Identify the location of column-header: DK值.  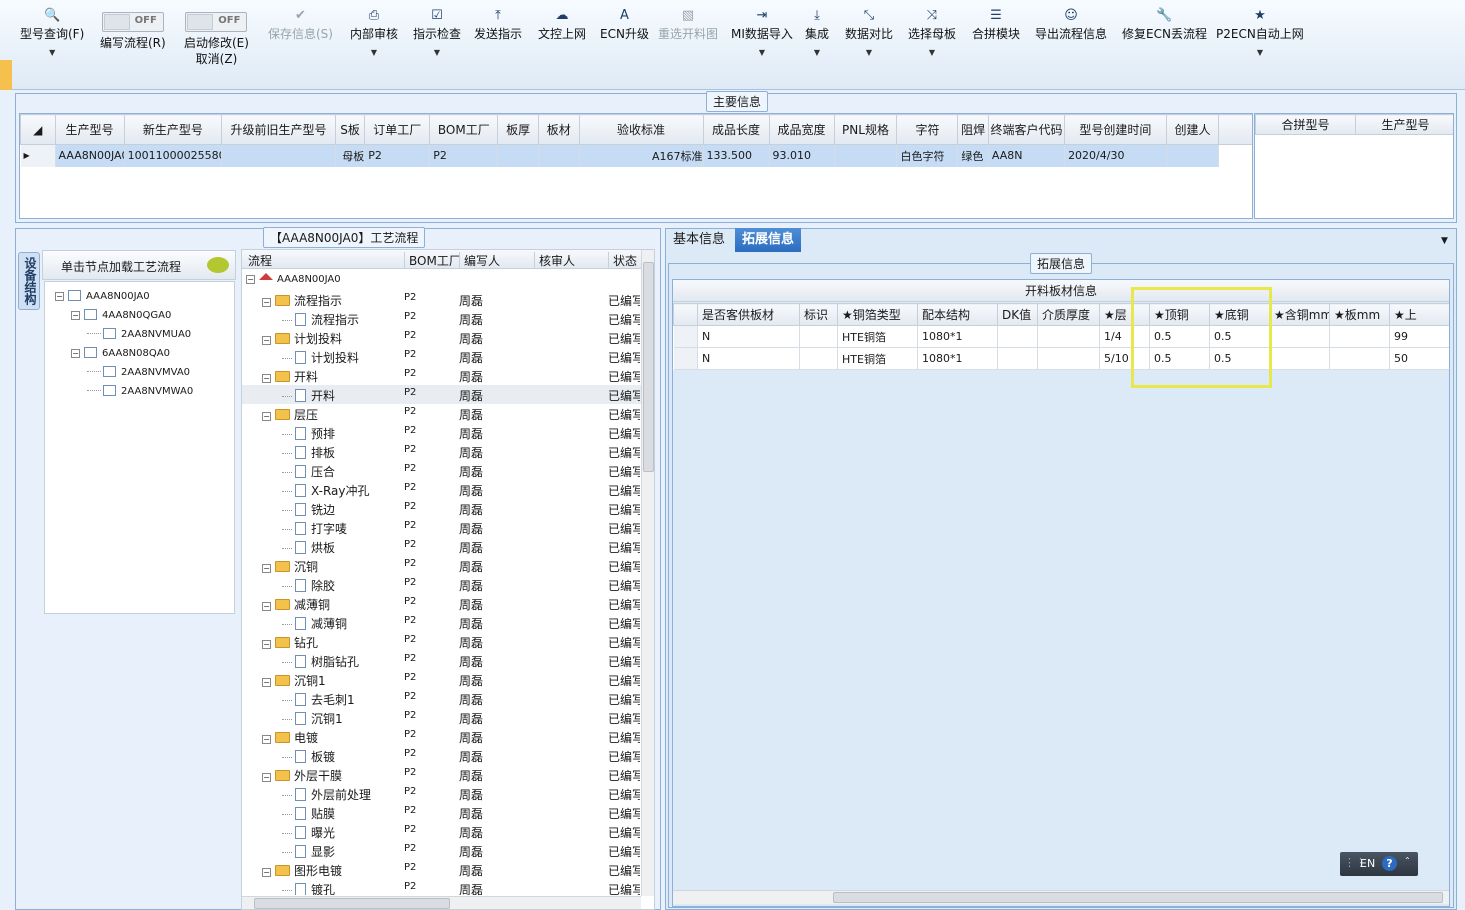
(1017, 314).